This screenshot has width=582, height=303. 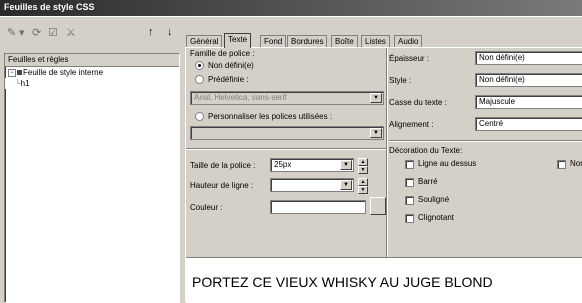 What do you see at coordinates (287, 133) in the screenshot?
I see `custom-font-select: ▼` at bounding box center [287, 133].